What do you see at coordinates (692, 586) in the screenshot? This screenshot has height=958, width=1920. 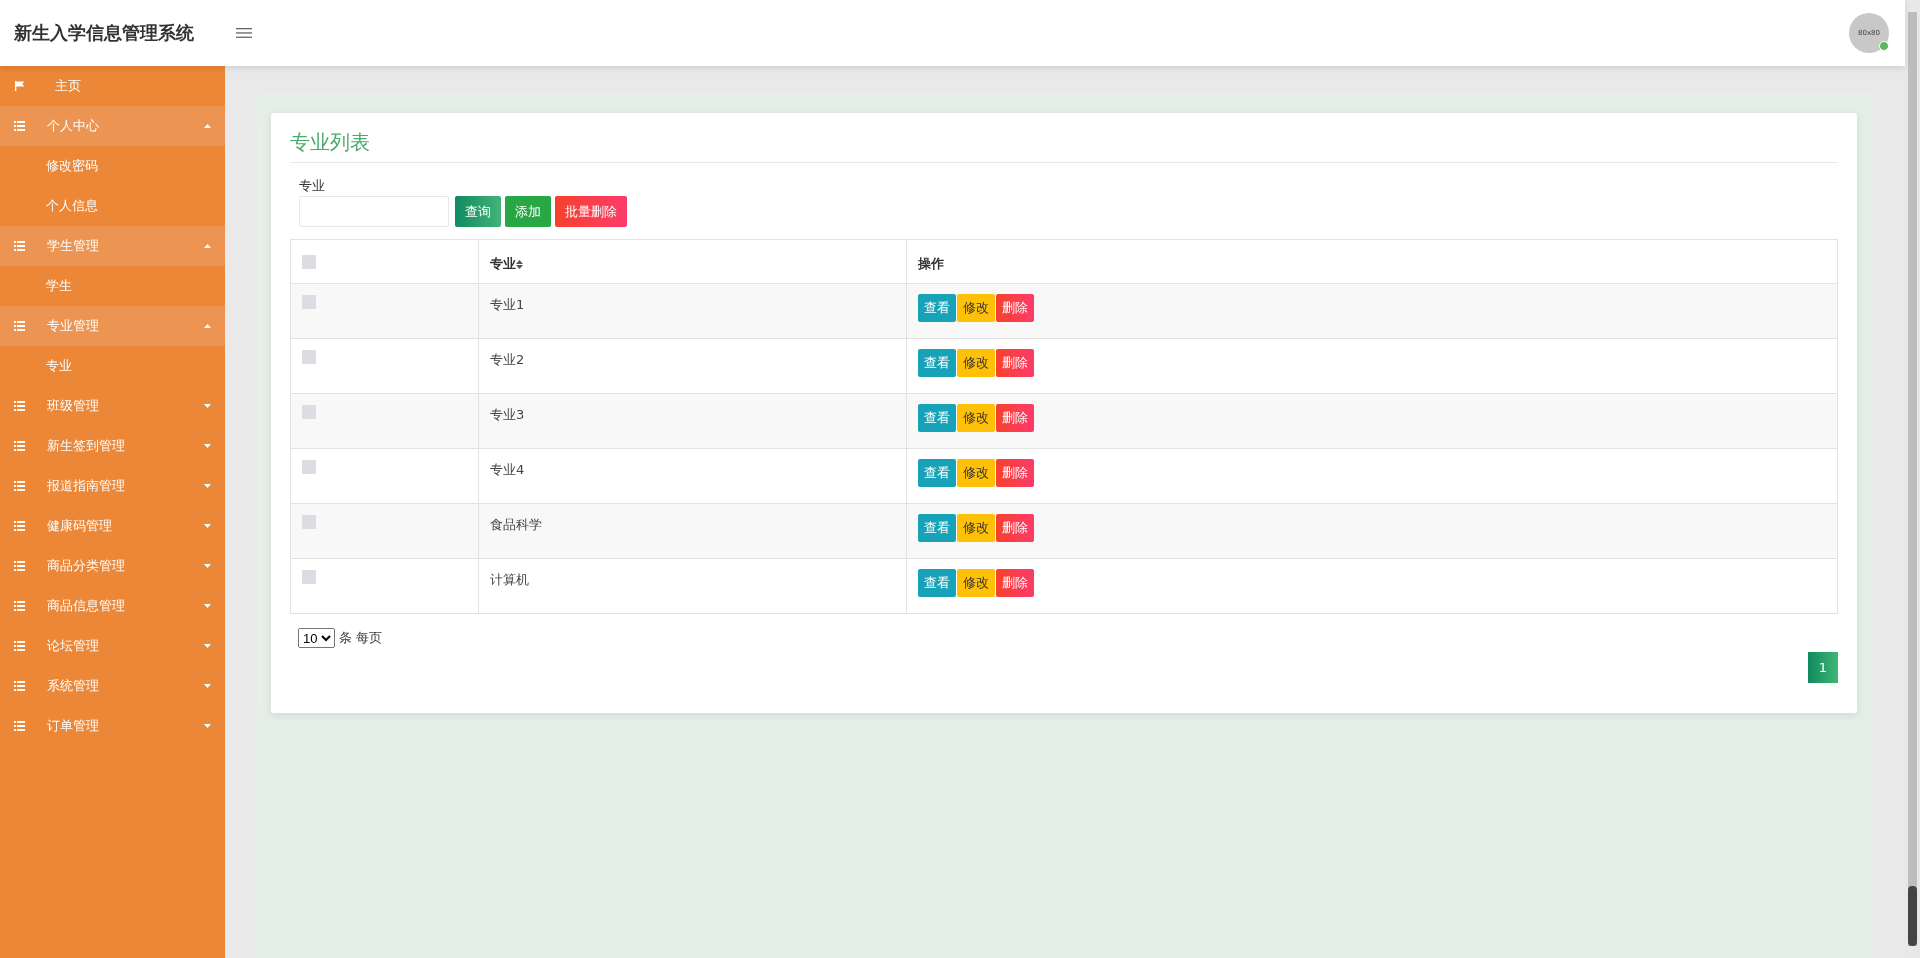 I see `table-cell: 计算机` at bounding box center [692, 586].